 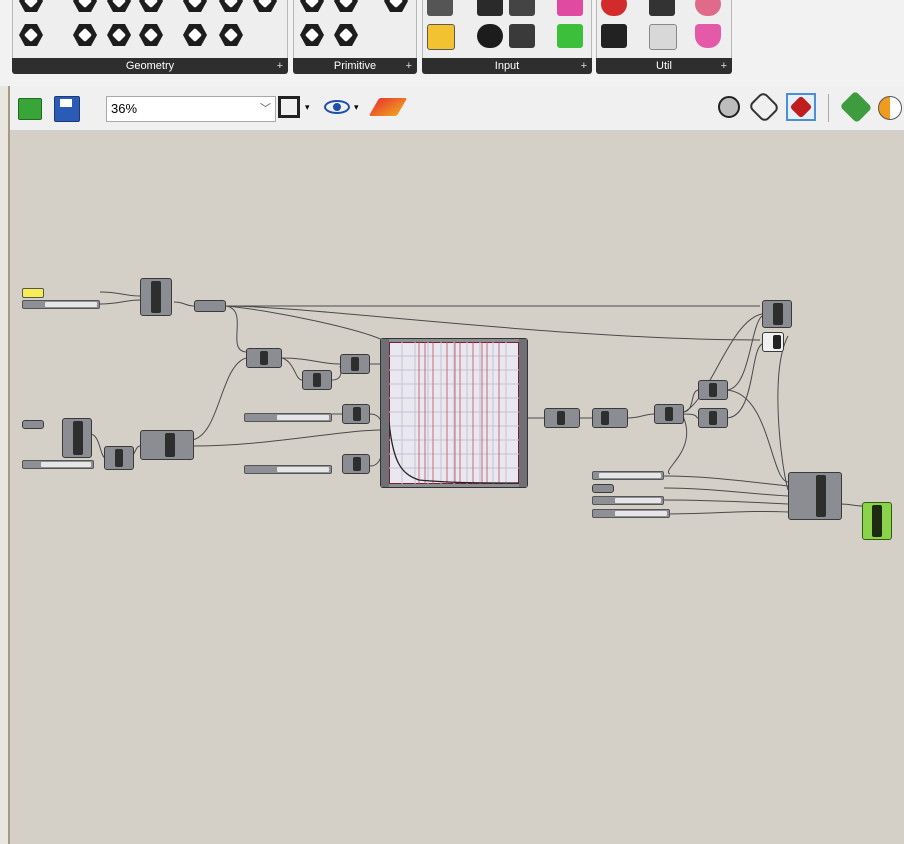 What do you see at coordinates (355, 66) in the screenshot?
I see `primitive-panel-label: Primitive +` at bounding box center [355, 66].